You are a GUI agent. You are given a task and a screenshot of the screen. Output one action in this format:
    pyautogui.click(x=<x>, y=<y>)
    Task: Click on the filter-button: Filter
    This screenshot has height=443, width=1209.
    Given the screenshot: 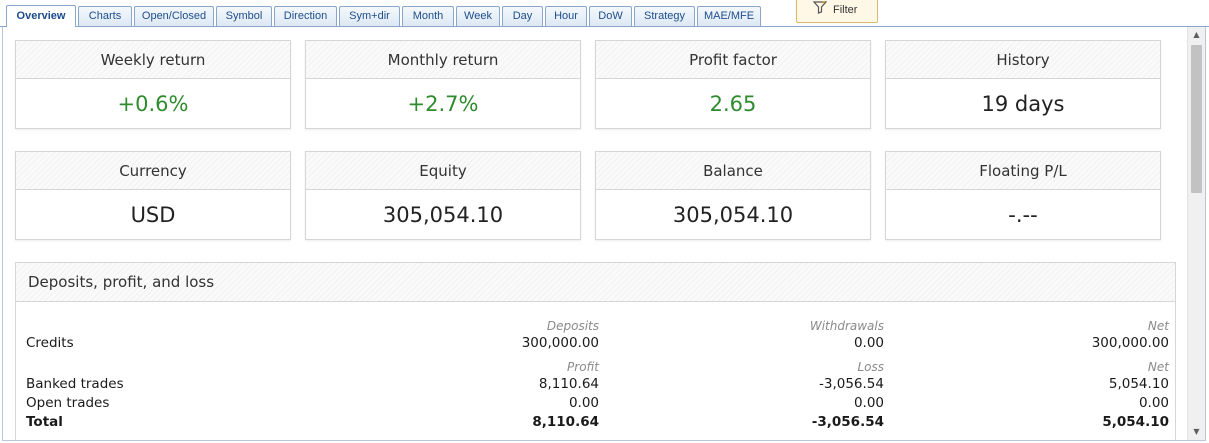 What is the action you would take?
    pyautogui.click(x=837, y=11)
    